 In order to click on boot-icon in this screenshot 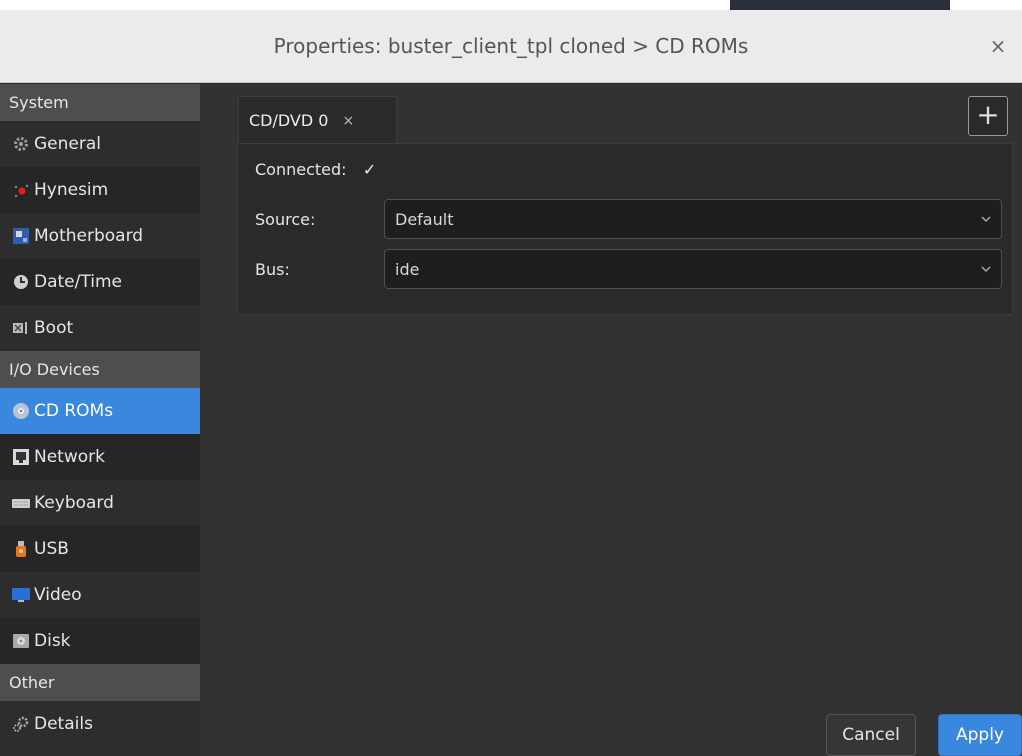, I will do `click(21, 328)`.